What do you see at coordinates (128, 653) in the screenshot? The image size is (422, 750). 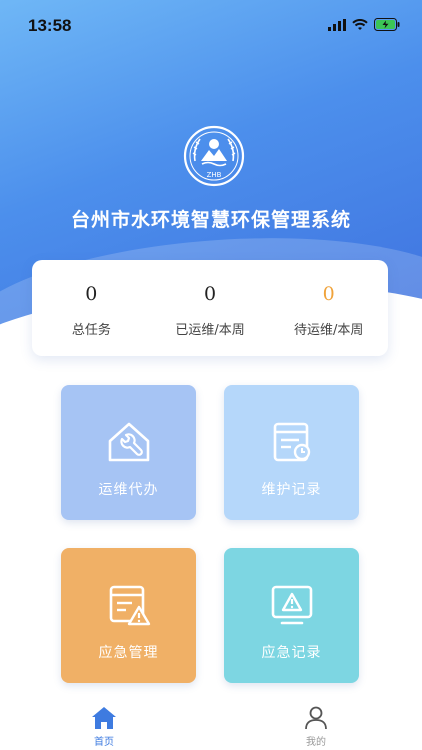 I see `tile-label: 应急管理` at bounding box center [128, 653].